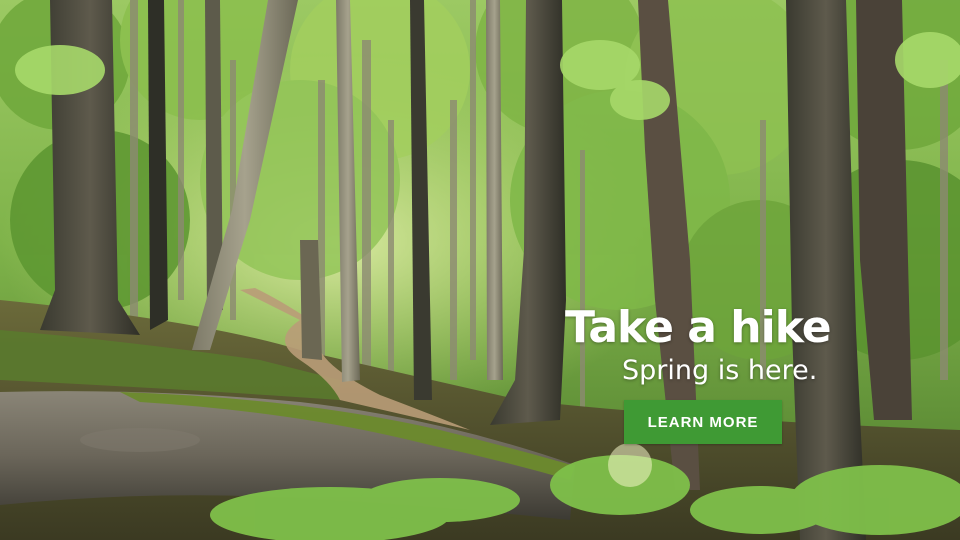 The width and height of the screenshot is (960, 540). What do you see at coordinates (698, 327) in the screenshot?
I see `headline: Take a hike` at bounding box center [698, 327].